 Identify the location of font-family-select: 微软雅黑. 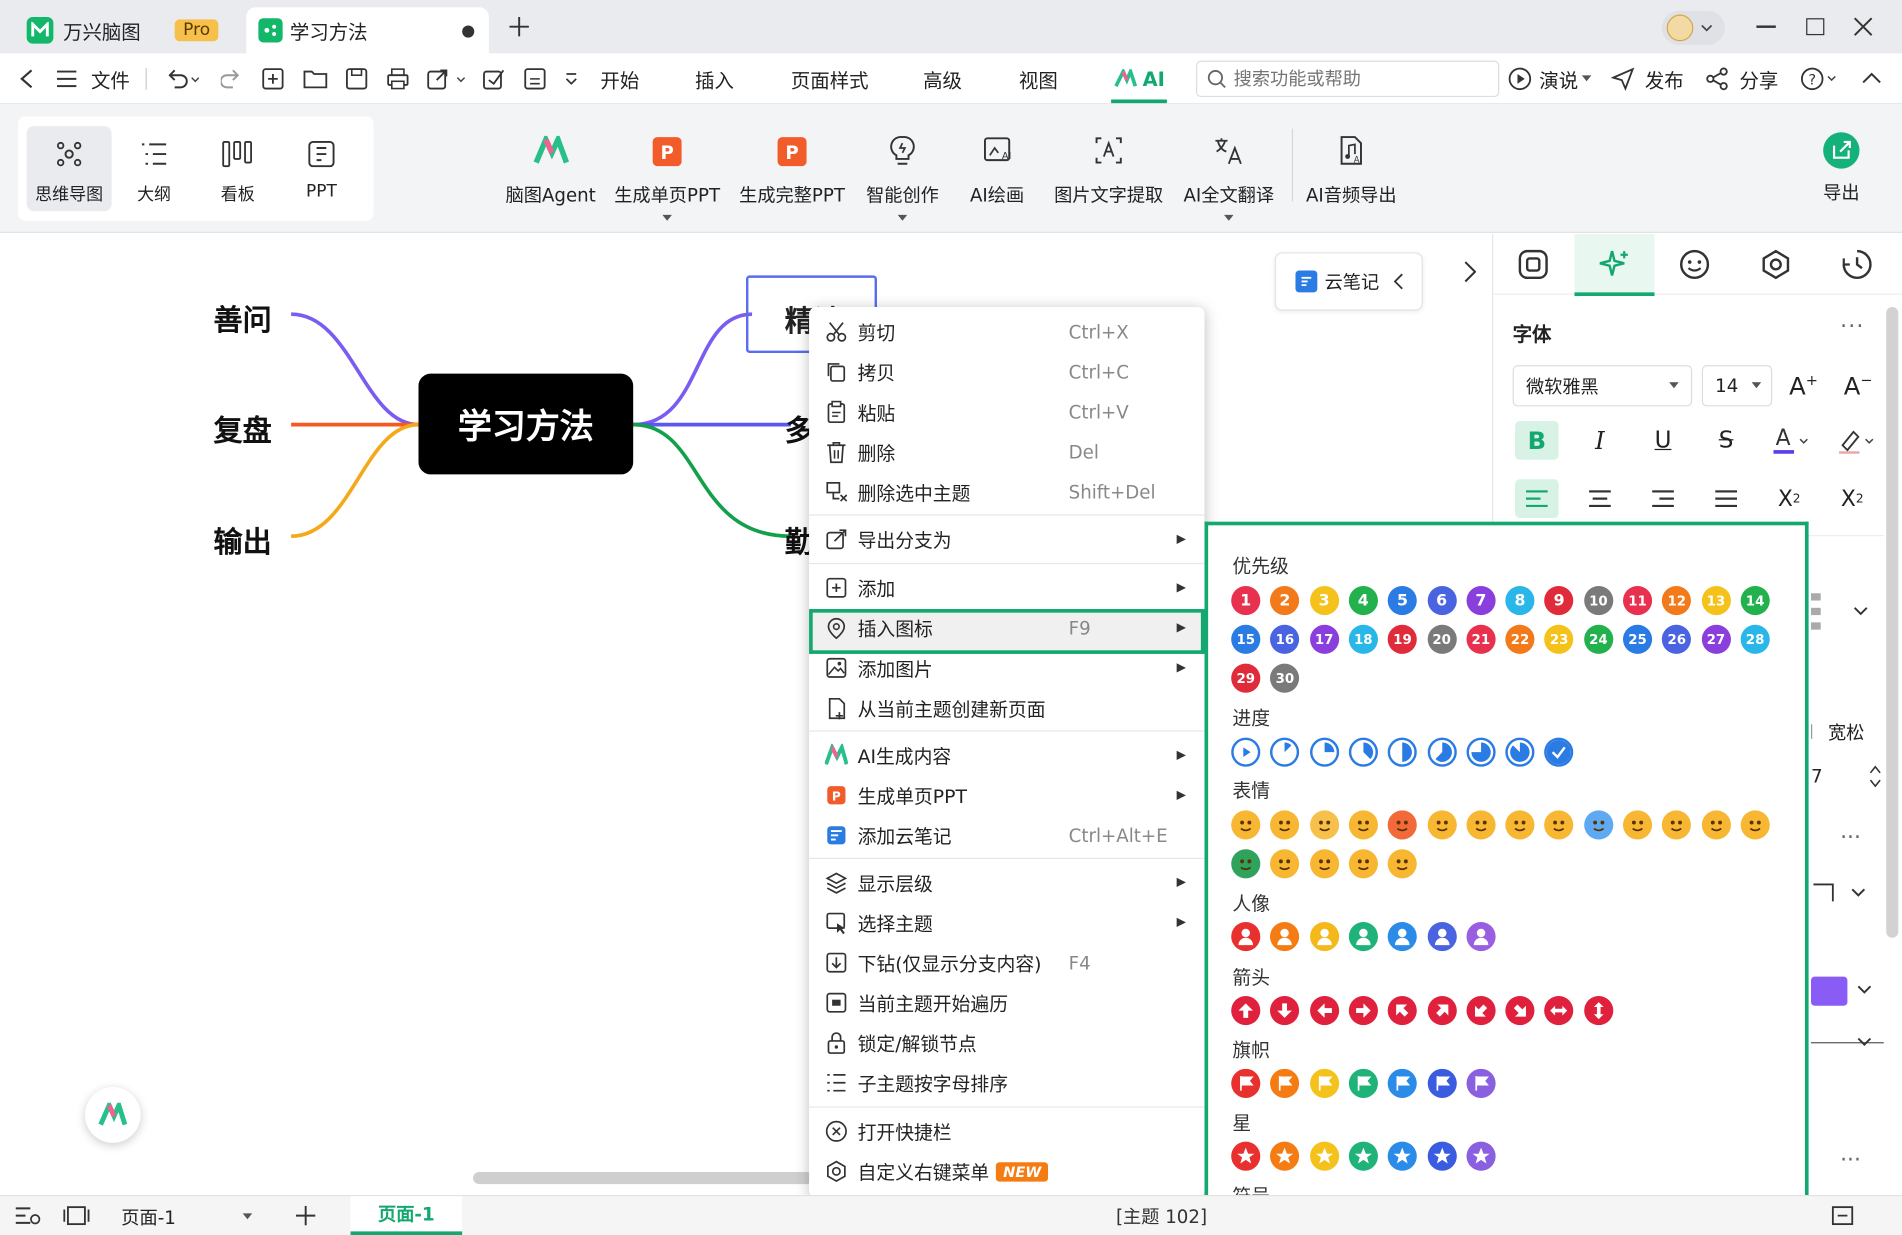
(1602, 386).